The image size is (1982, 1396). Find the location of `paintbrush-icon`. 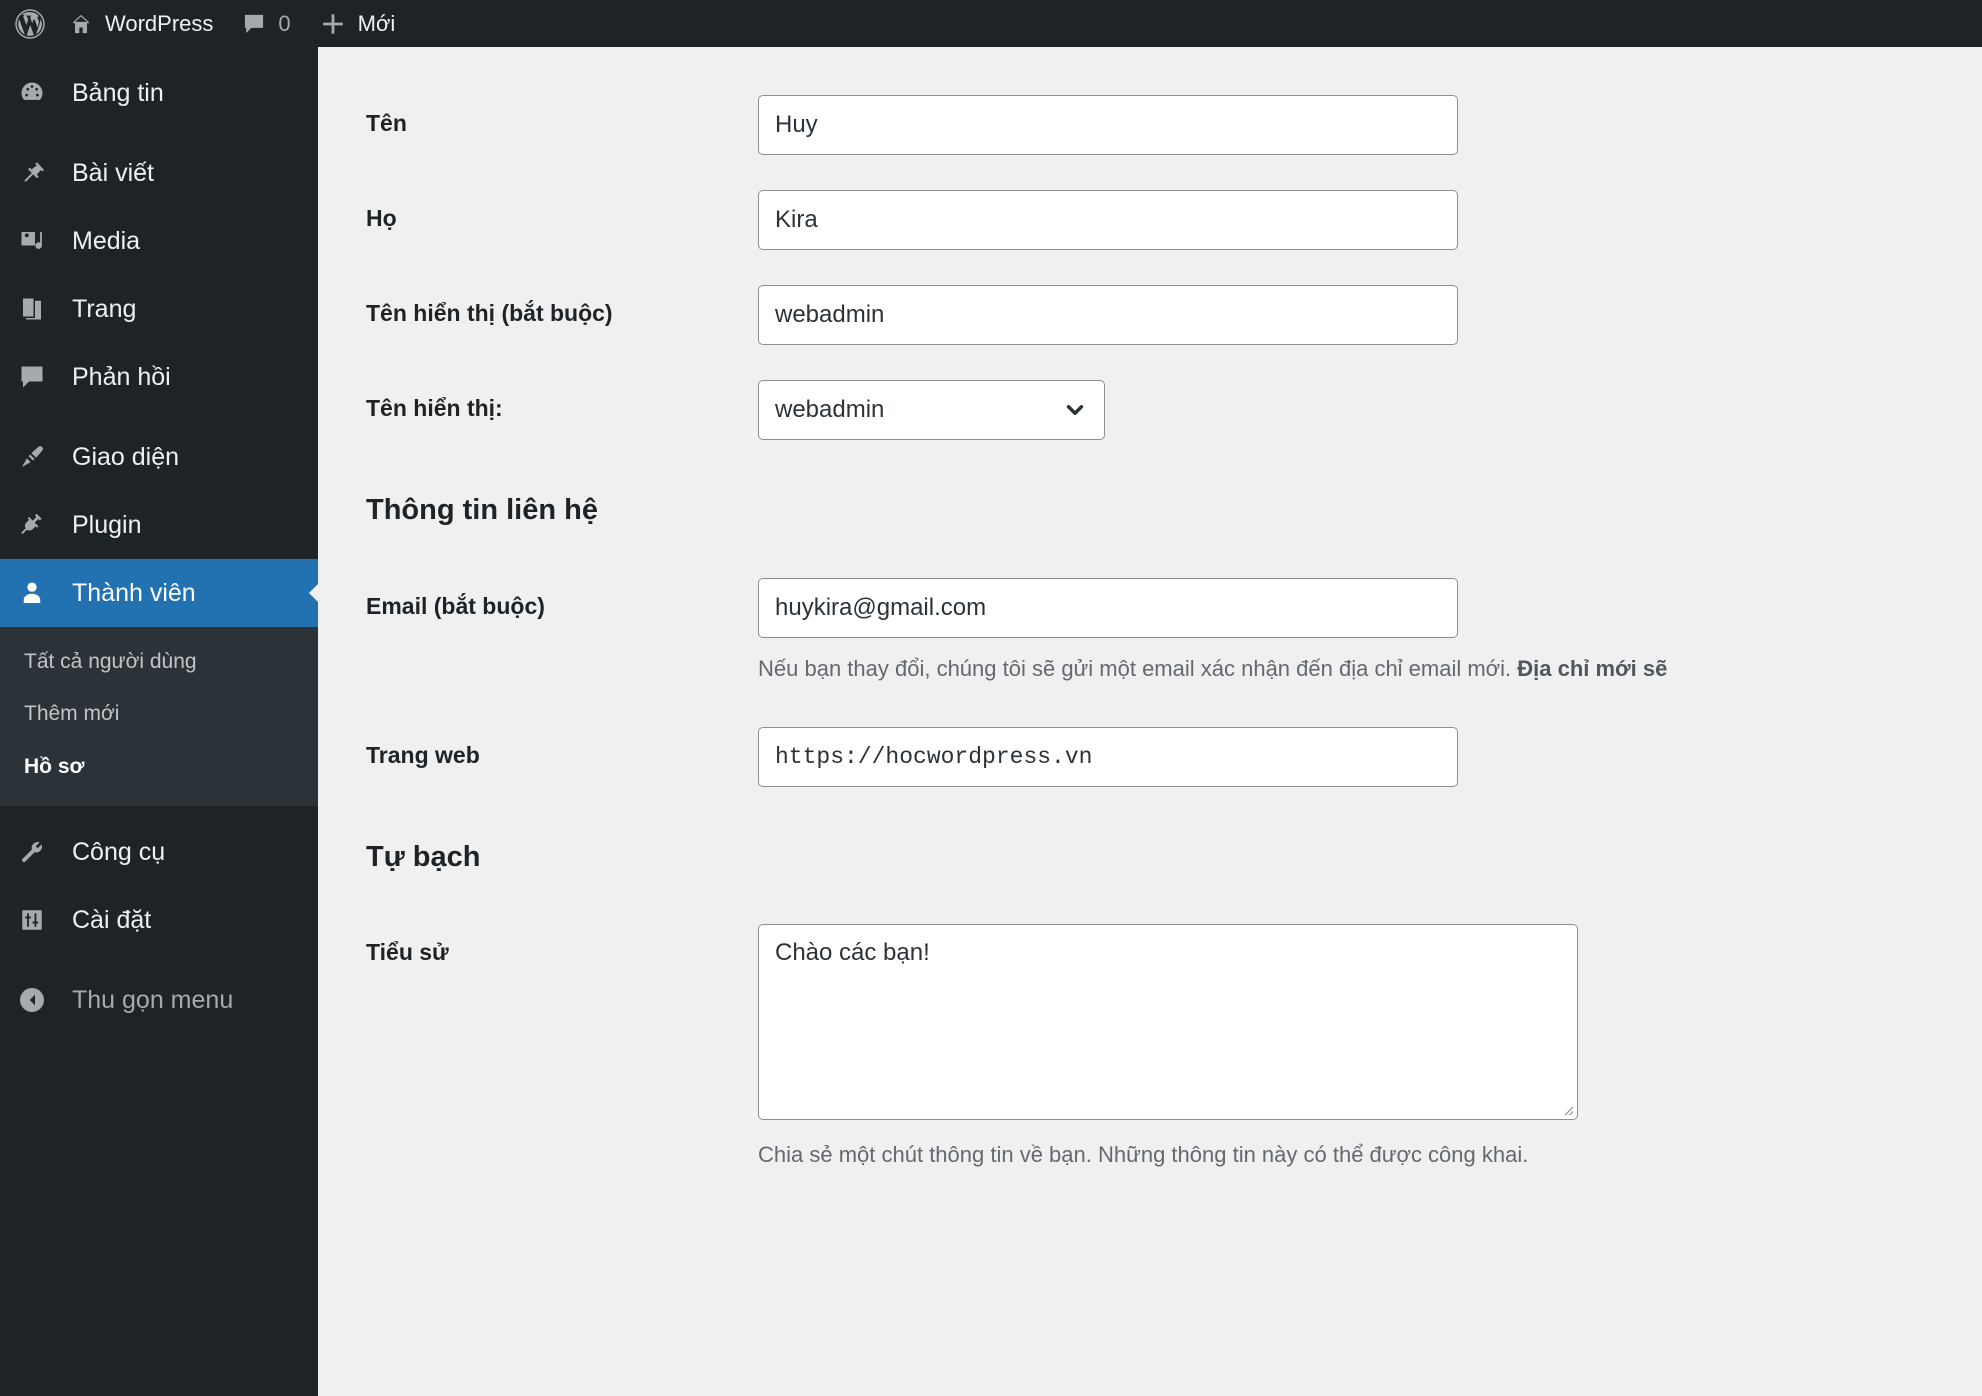

paintbrush-icon is located at coordinates (32, 457).